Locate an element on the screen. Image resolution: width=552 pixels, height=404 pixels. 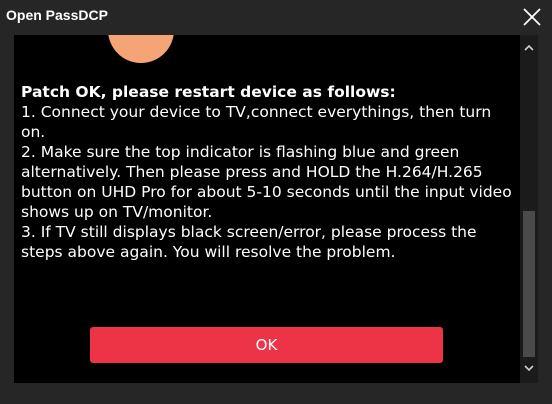
chevron-up-icon is located at coordinates (529, 47).